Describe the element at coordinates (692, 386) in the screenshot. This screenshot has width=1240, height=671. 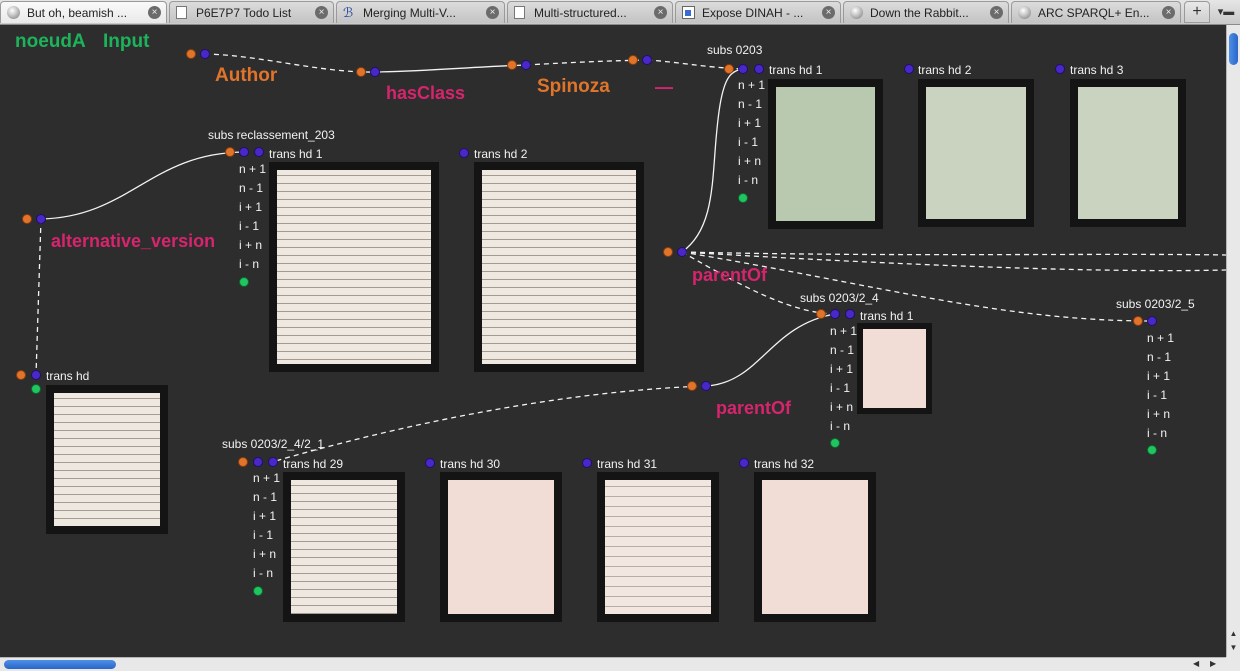
I see `parentof-2-out-port` at that location.